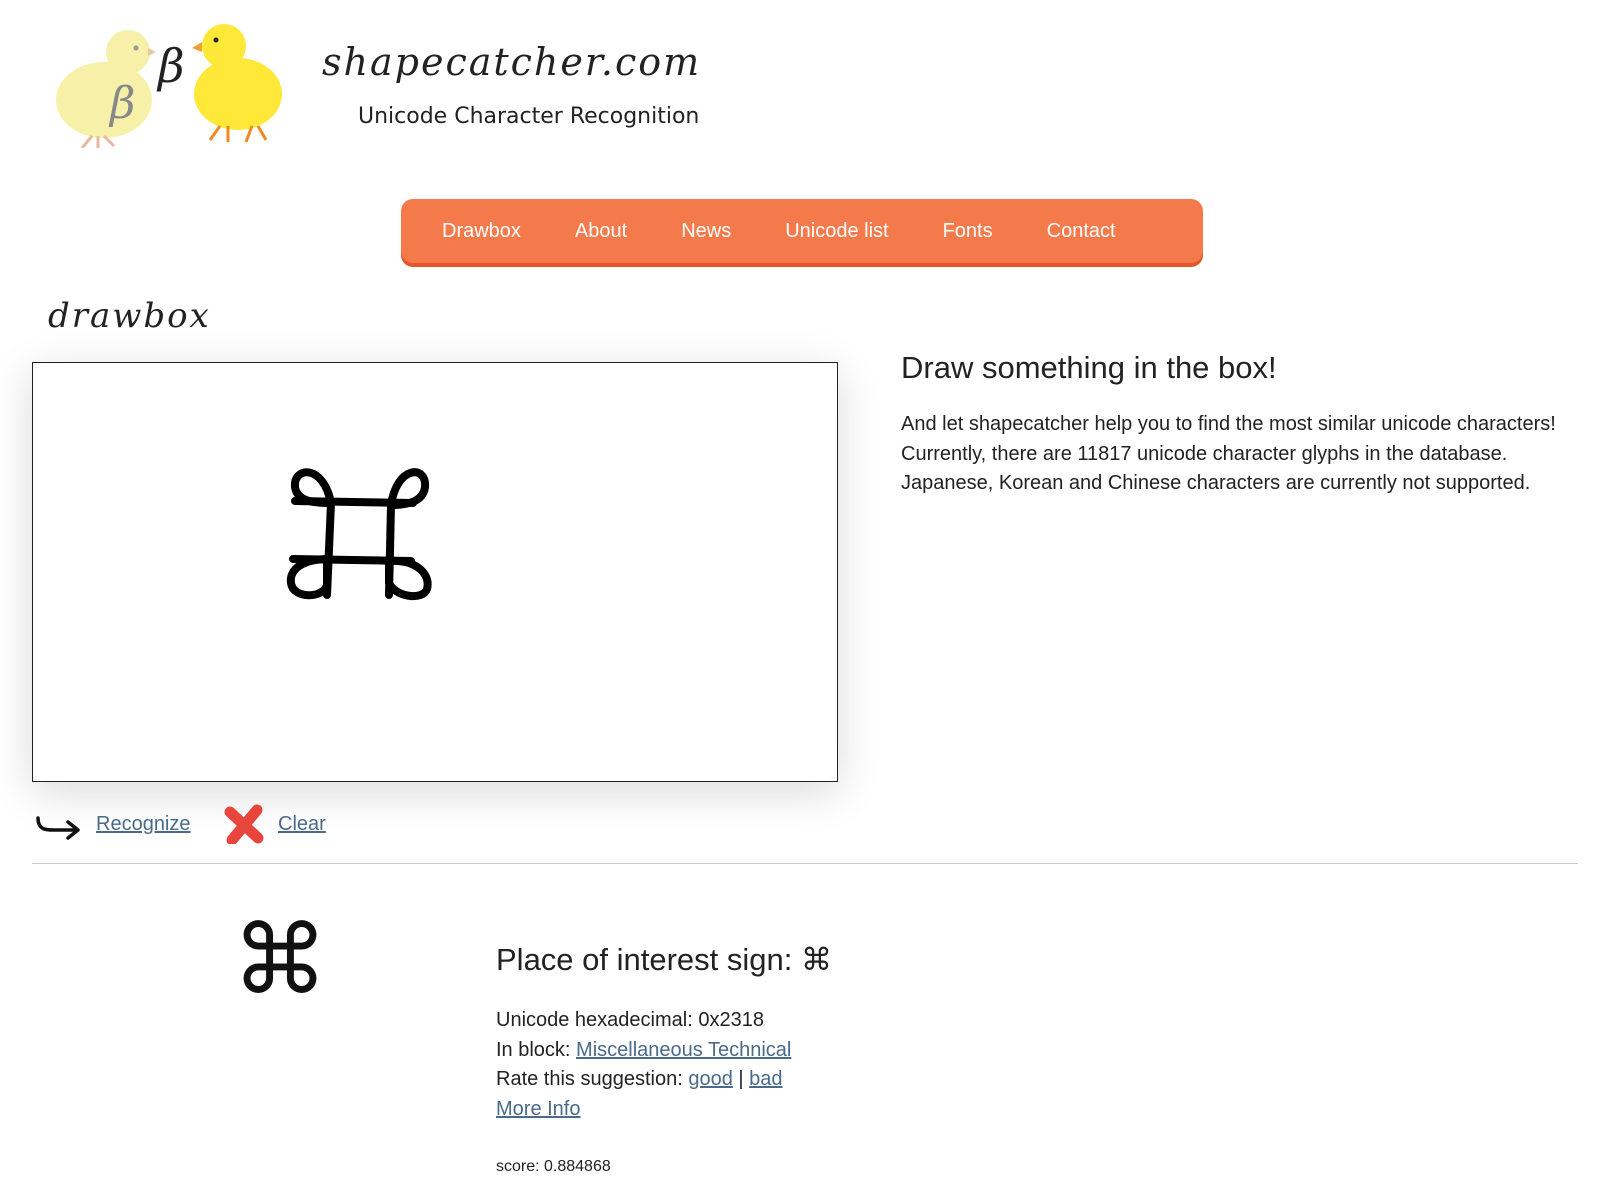  I want to click on result-name: Place of interest sign:, so click(648, 959).